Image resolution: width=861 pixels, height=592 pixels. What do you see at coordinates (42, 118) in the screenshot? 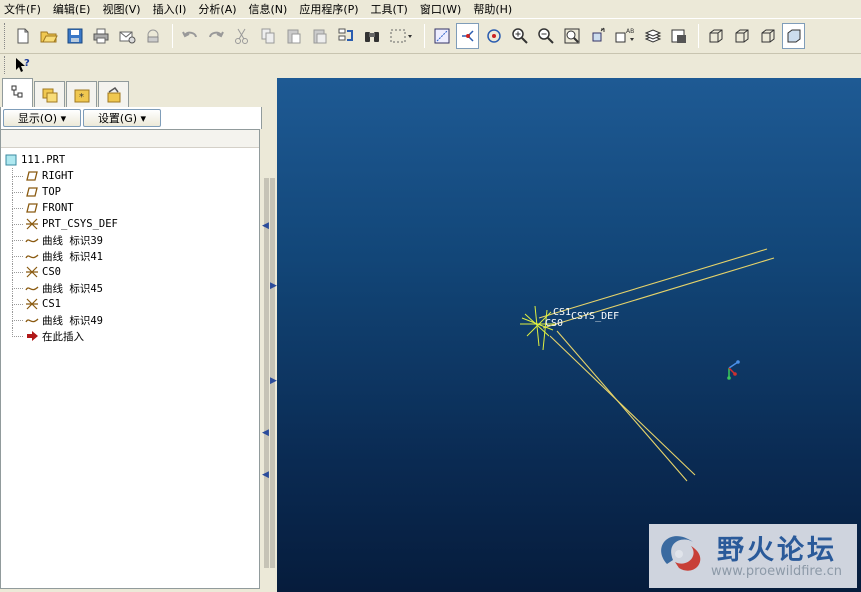
I see `show-dropdown: 显示(O) ▾` at bounding box center [42, 118].